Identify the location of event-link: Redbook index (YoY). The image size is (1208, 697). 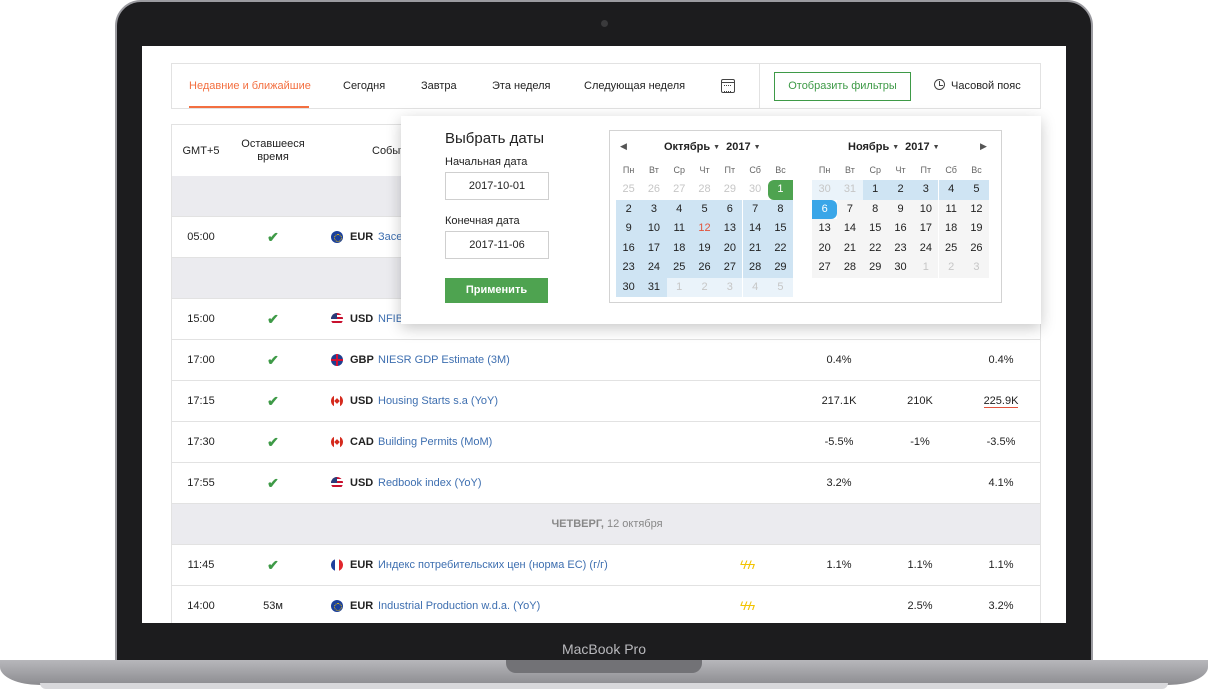
(430, 483).